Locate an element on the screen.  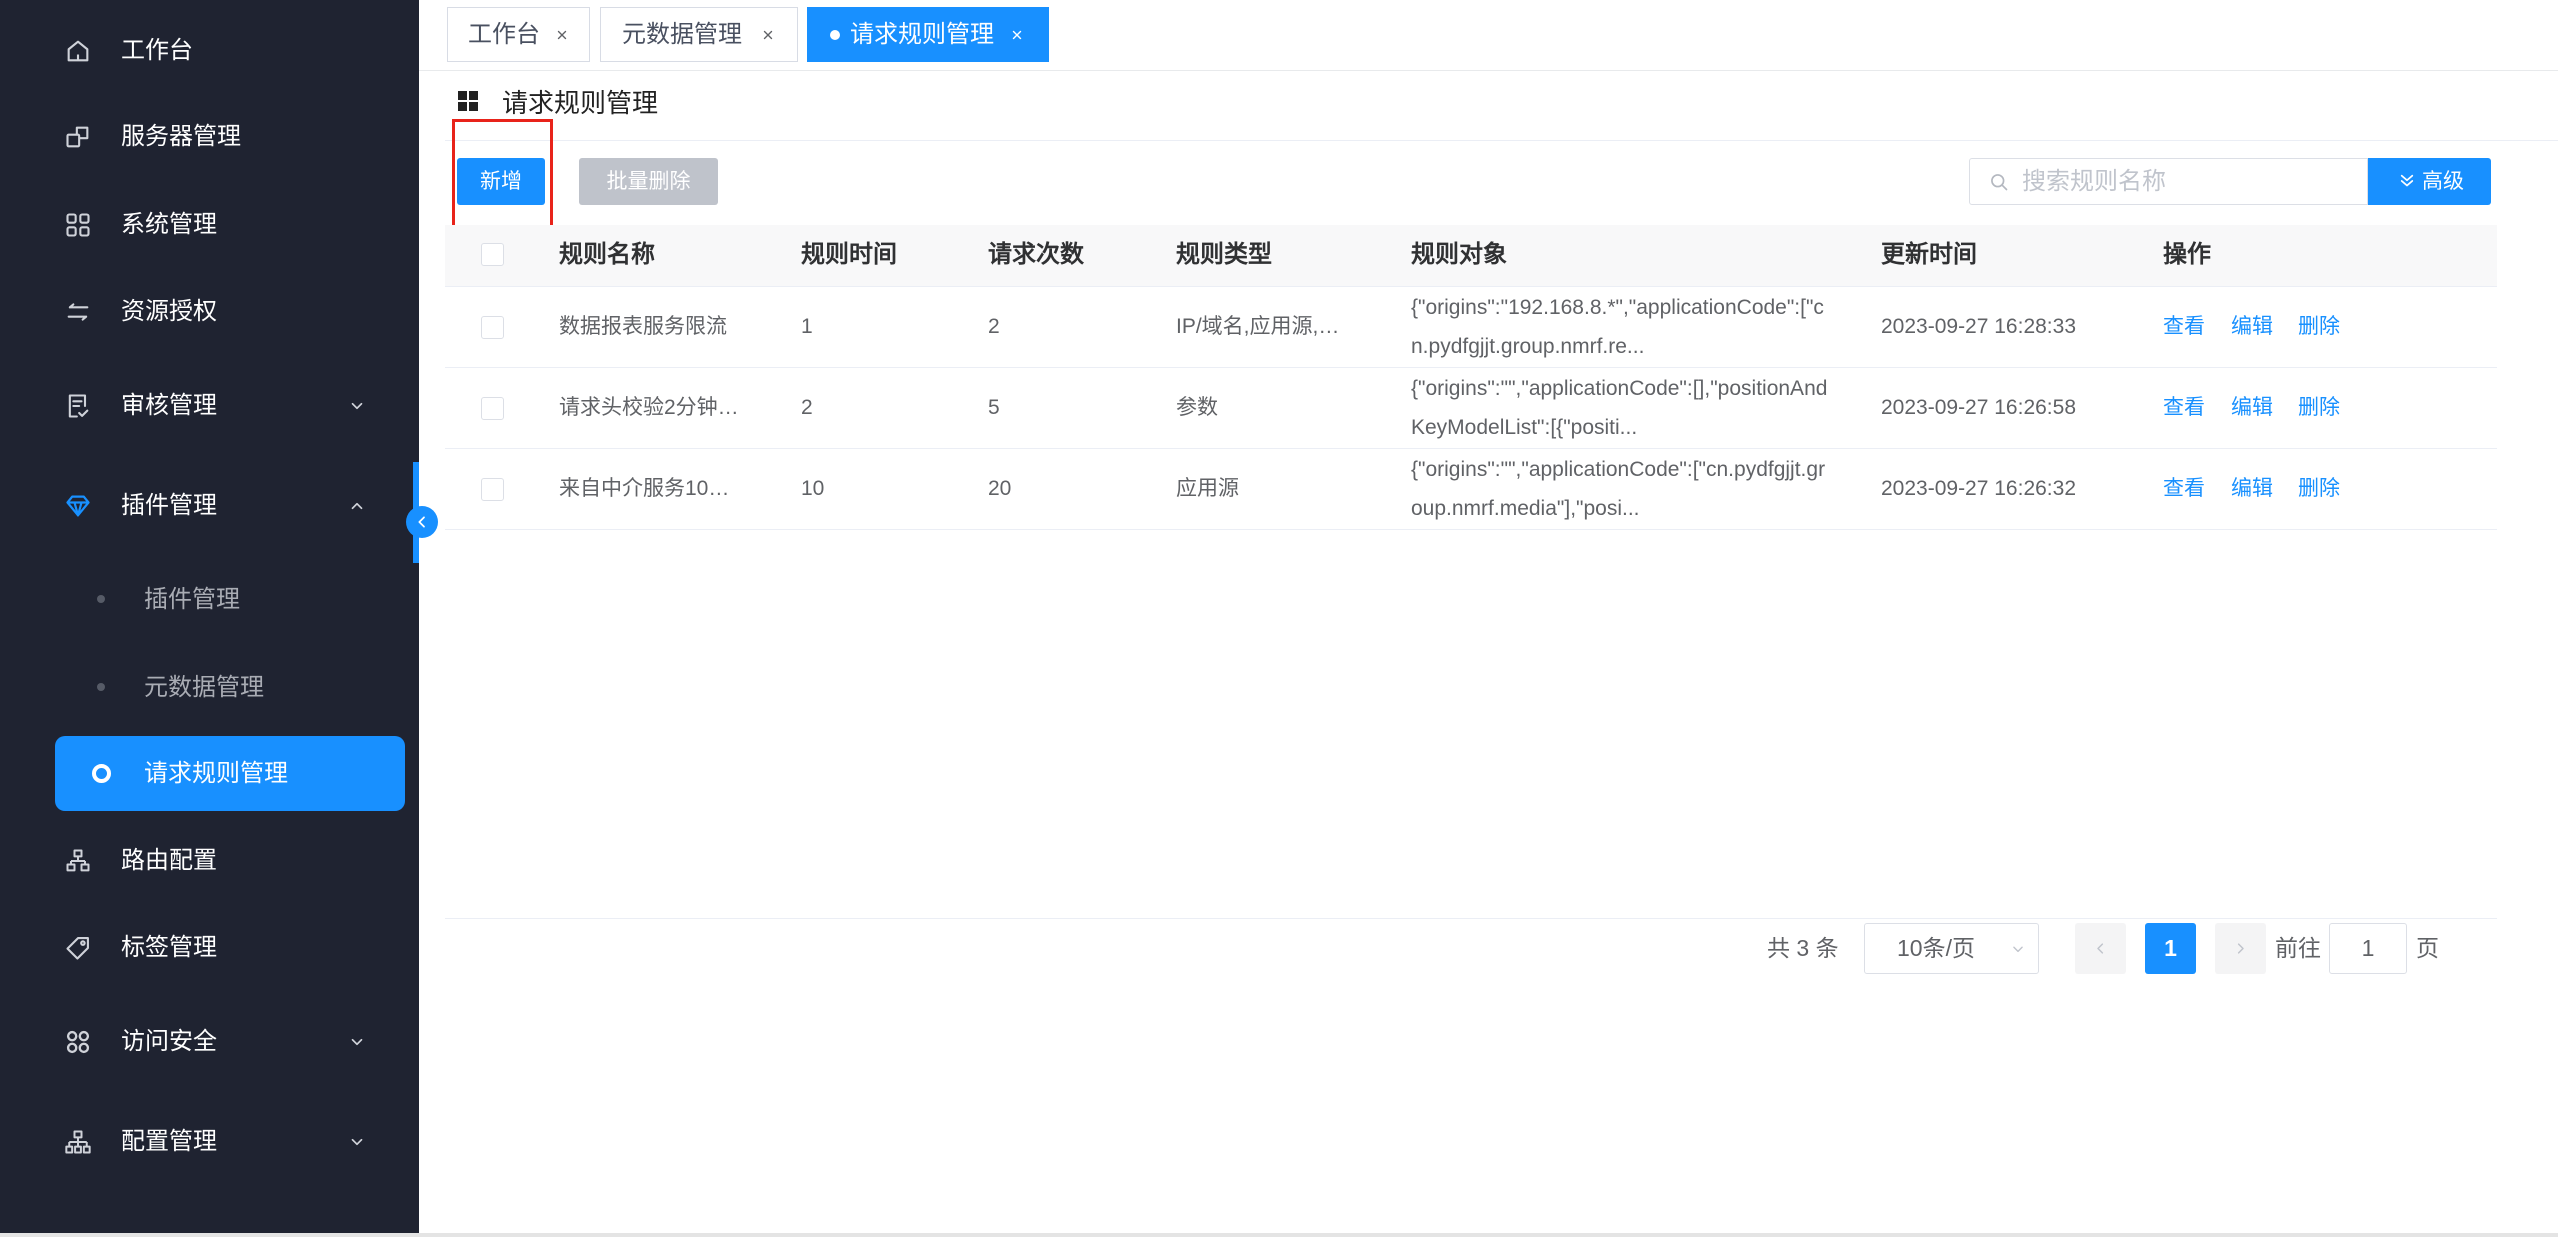
bottom-edge is located at coordinates (1279, 1235).